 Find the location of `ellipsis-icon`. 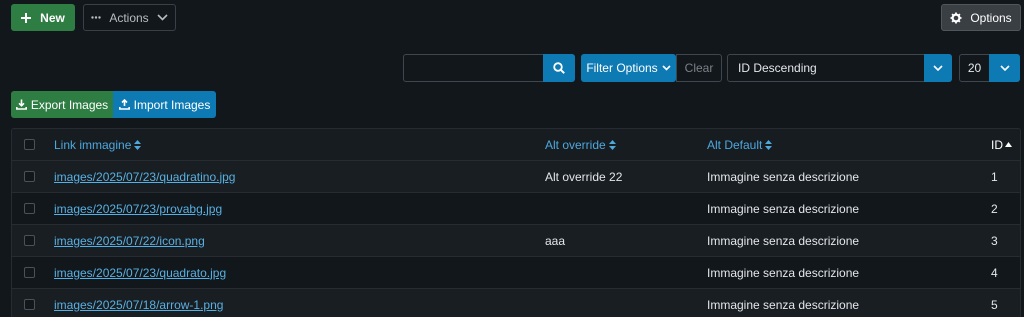

ellipsis-icon is located at coordinates (96, 17).